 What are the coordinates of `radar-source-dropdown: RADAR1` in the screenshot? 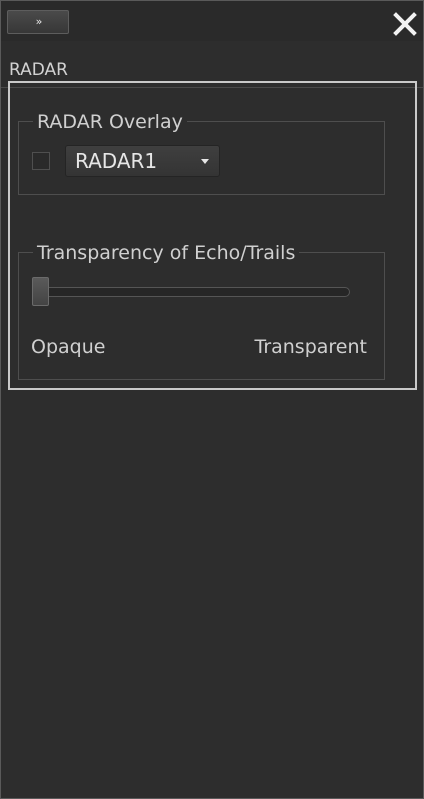 It's located at (142, 161).